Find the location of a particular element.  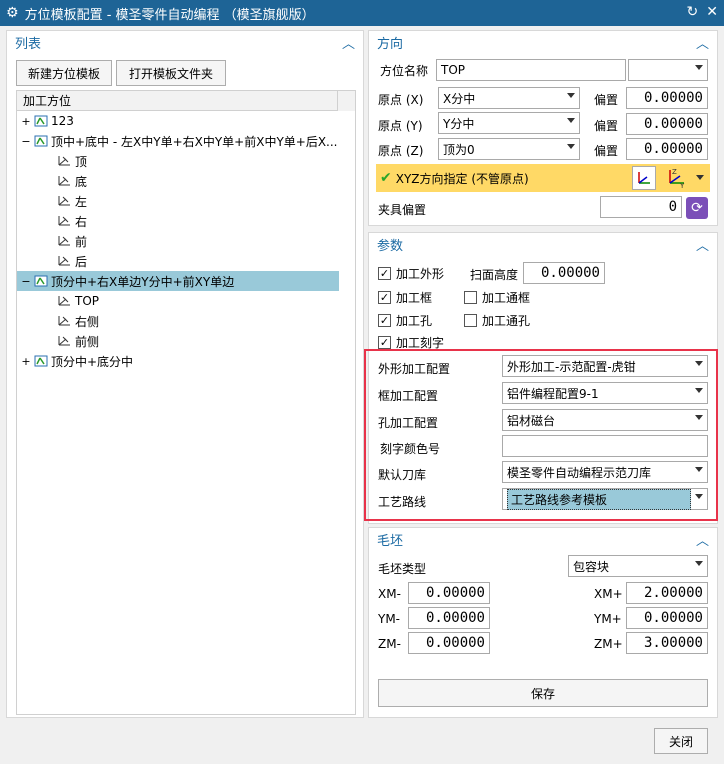

tree-child-node: 前侧 is located at coordinates (178, 341).